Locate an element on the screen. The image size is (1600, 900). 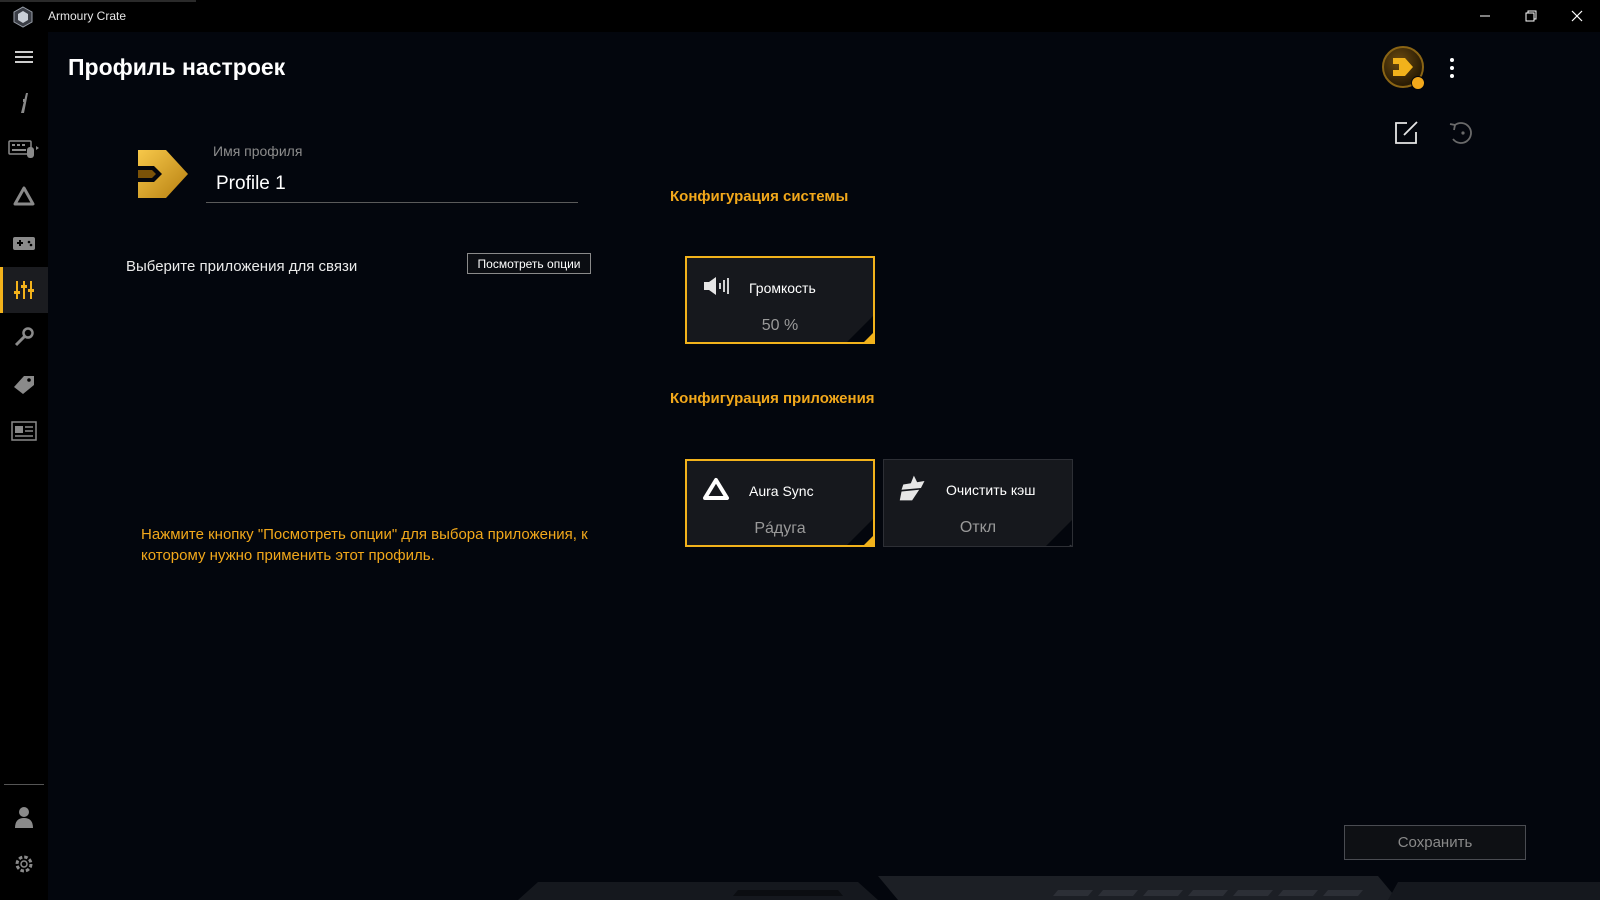
clean-cache-icon-wrap is located at coordinates (913, 488).